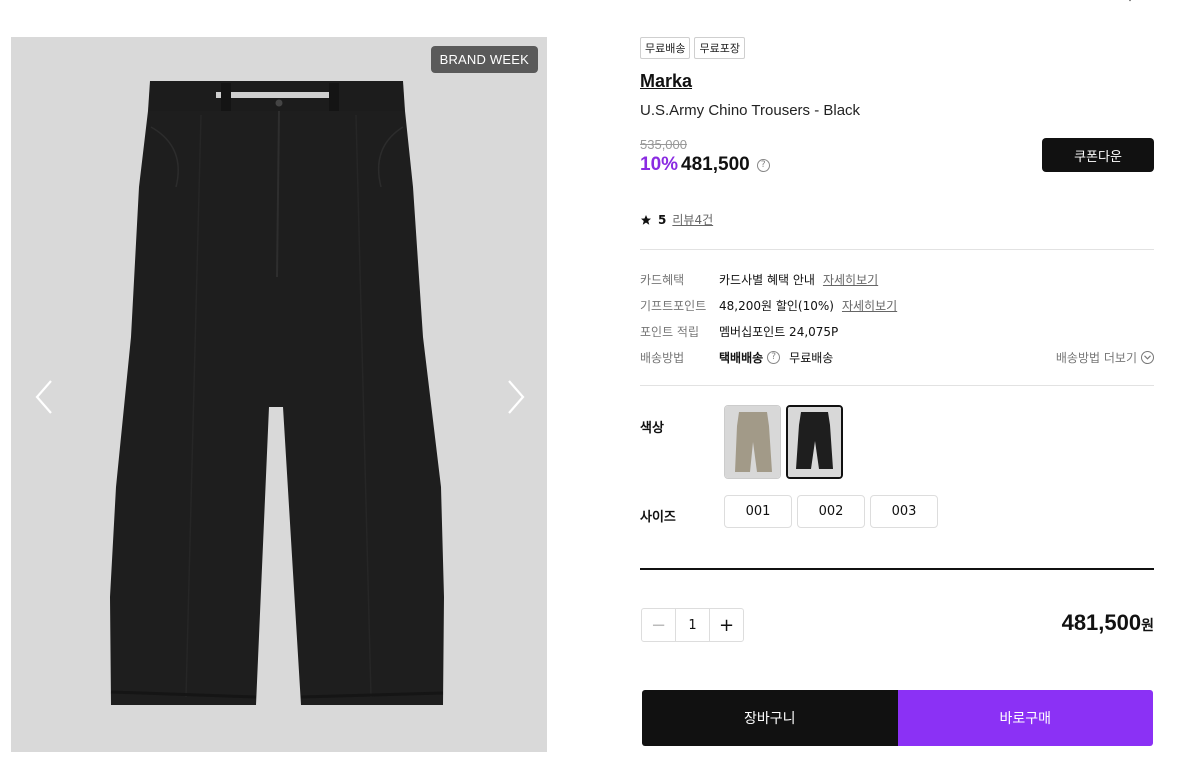 The height and width of the screenshot is (780, 1198). Describe the element at coordinates (652, 428) in the screenshot. I see `color-label: 색상` at that location.